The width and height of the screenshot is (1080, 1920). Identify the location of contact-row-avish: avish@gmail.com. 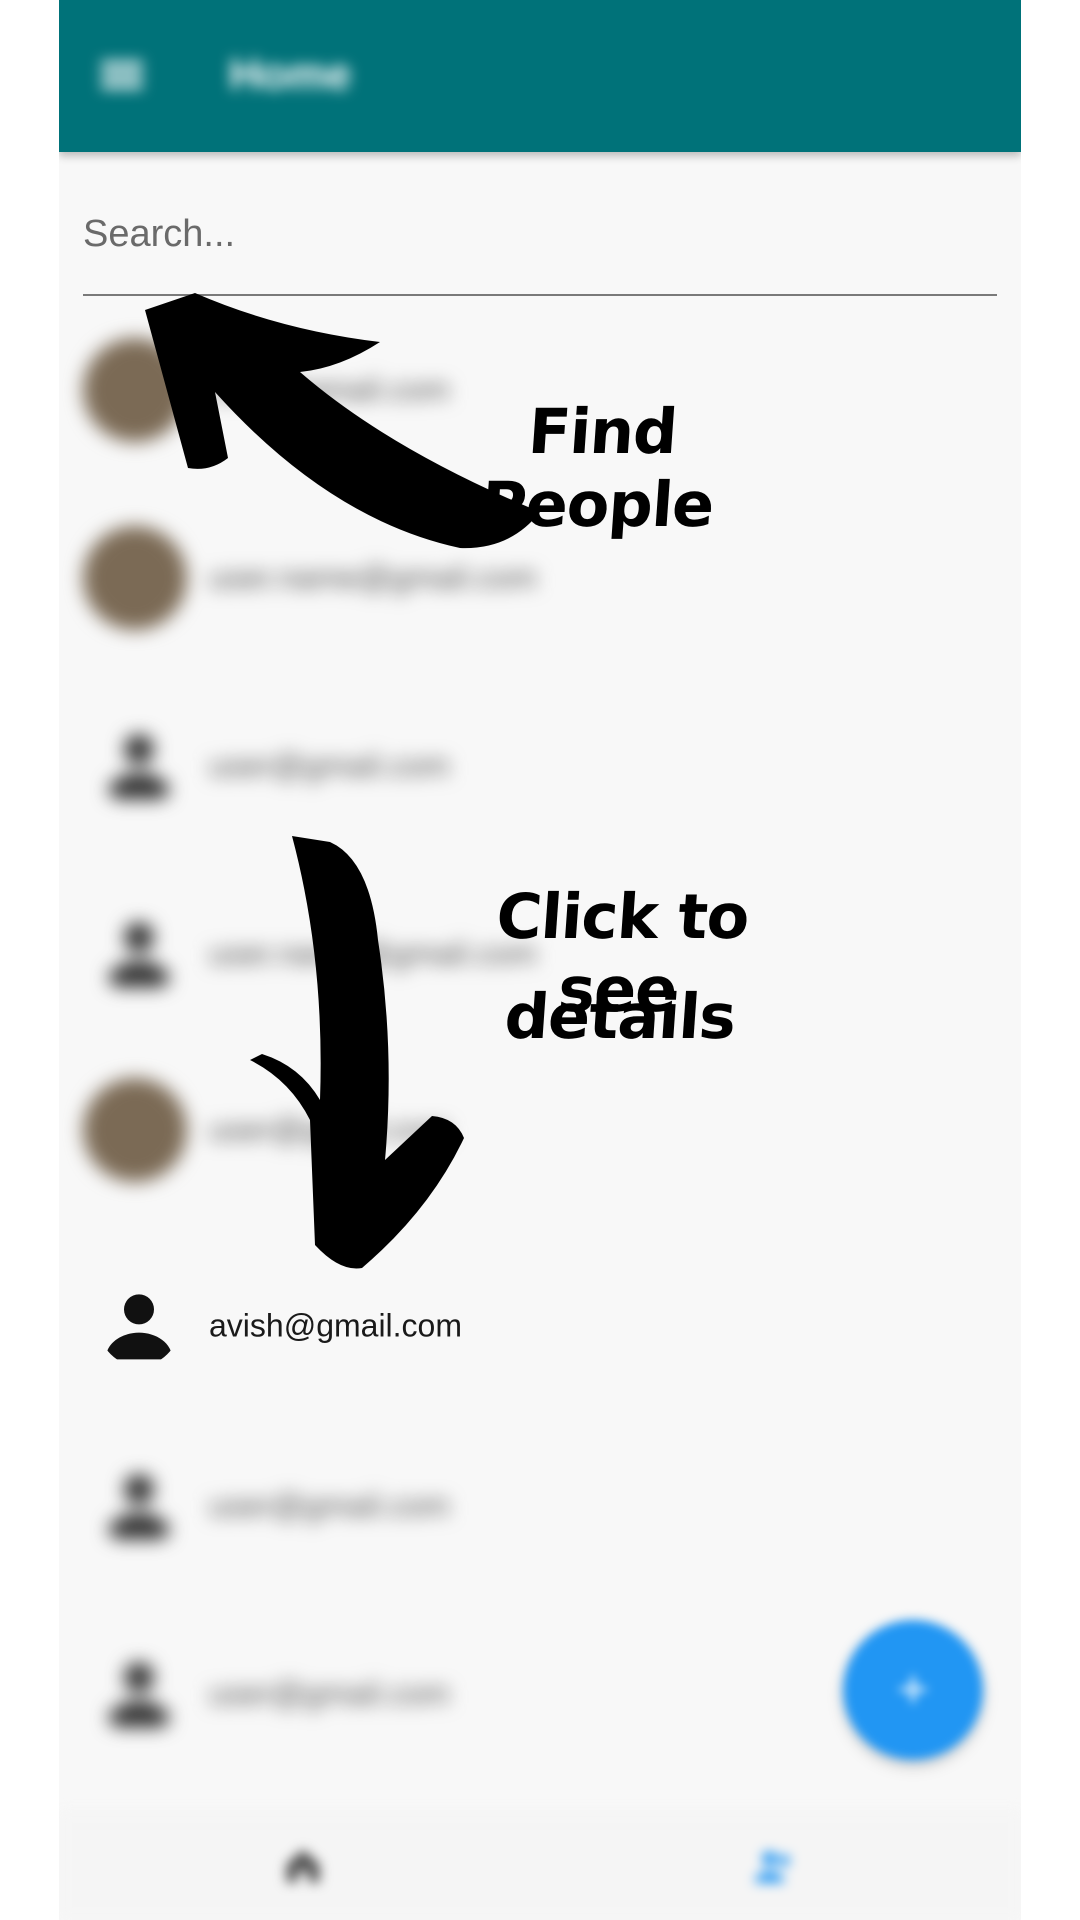
(540, 1326).